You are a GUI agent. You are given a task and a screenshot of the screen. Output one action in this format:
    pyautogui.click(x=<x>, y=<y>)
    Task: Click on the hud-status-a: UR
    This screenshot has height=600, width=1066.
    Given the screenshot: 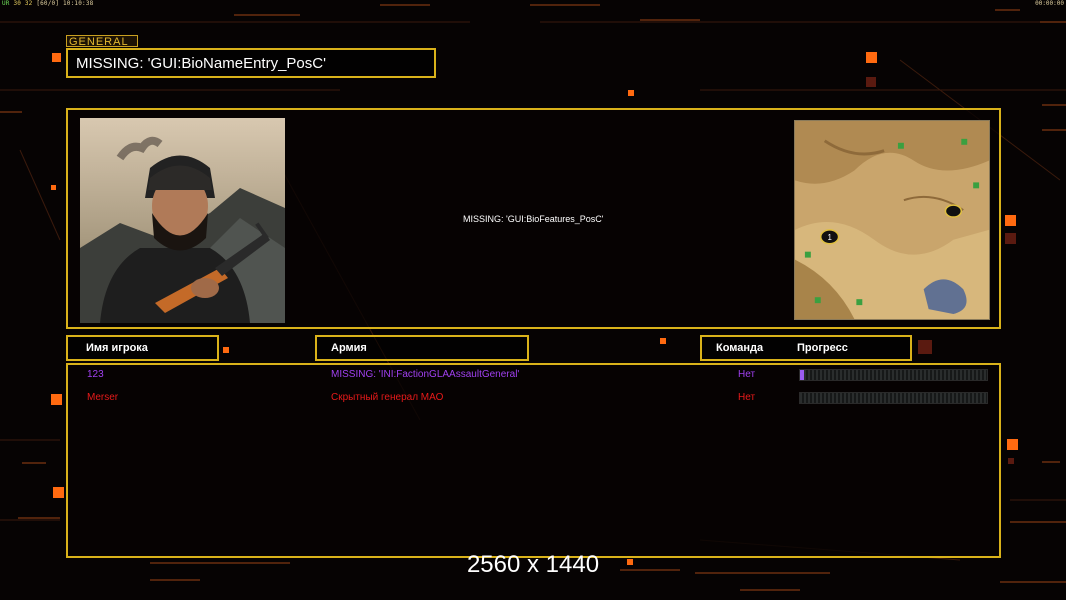 What is the action you would take?
    pyautogui.click(x=6, y=3)
    